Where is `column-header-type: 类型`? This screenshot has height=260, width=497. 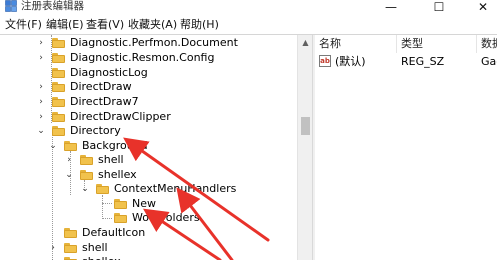 column-header-type: 类型 is located at coordinates (437, 44).